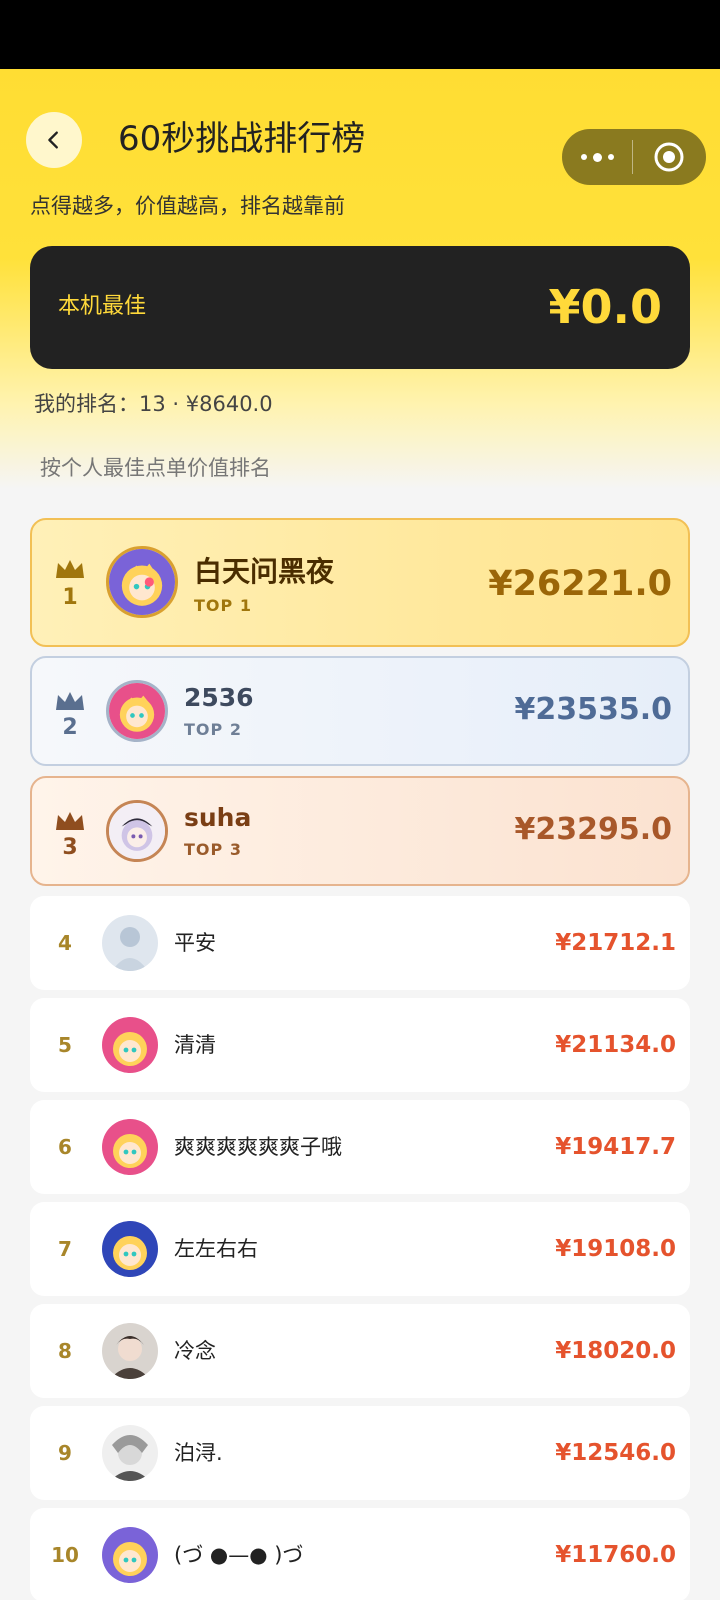 The image size is (720, 1600). Describe the element at coordinates (360, 34) in the screenshot. I see `status-bar` at that location.